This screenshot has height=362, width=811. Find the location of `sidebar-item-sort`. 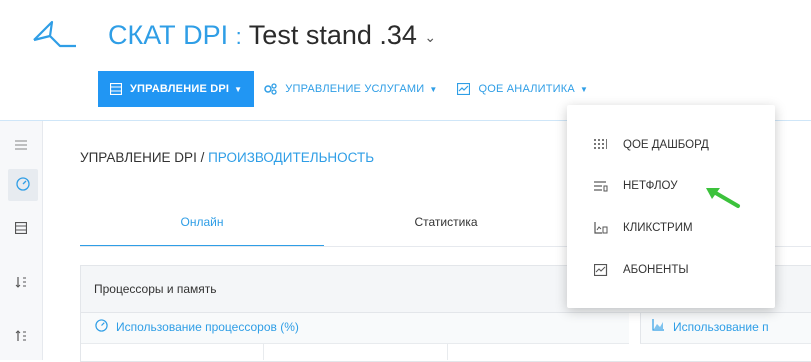

sidebar-item-sort is located at coordinates (21, 283).